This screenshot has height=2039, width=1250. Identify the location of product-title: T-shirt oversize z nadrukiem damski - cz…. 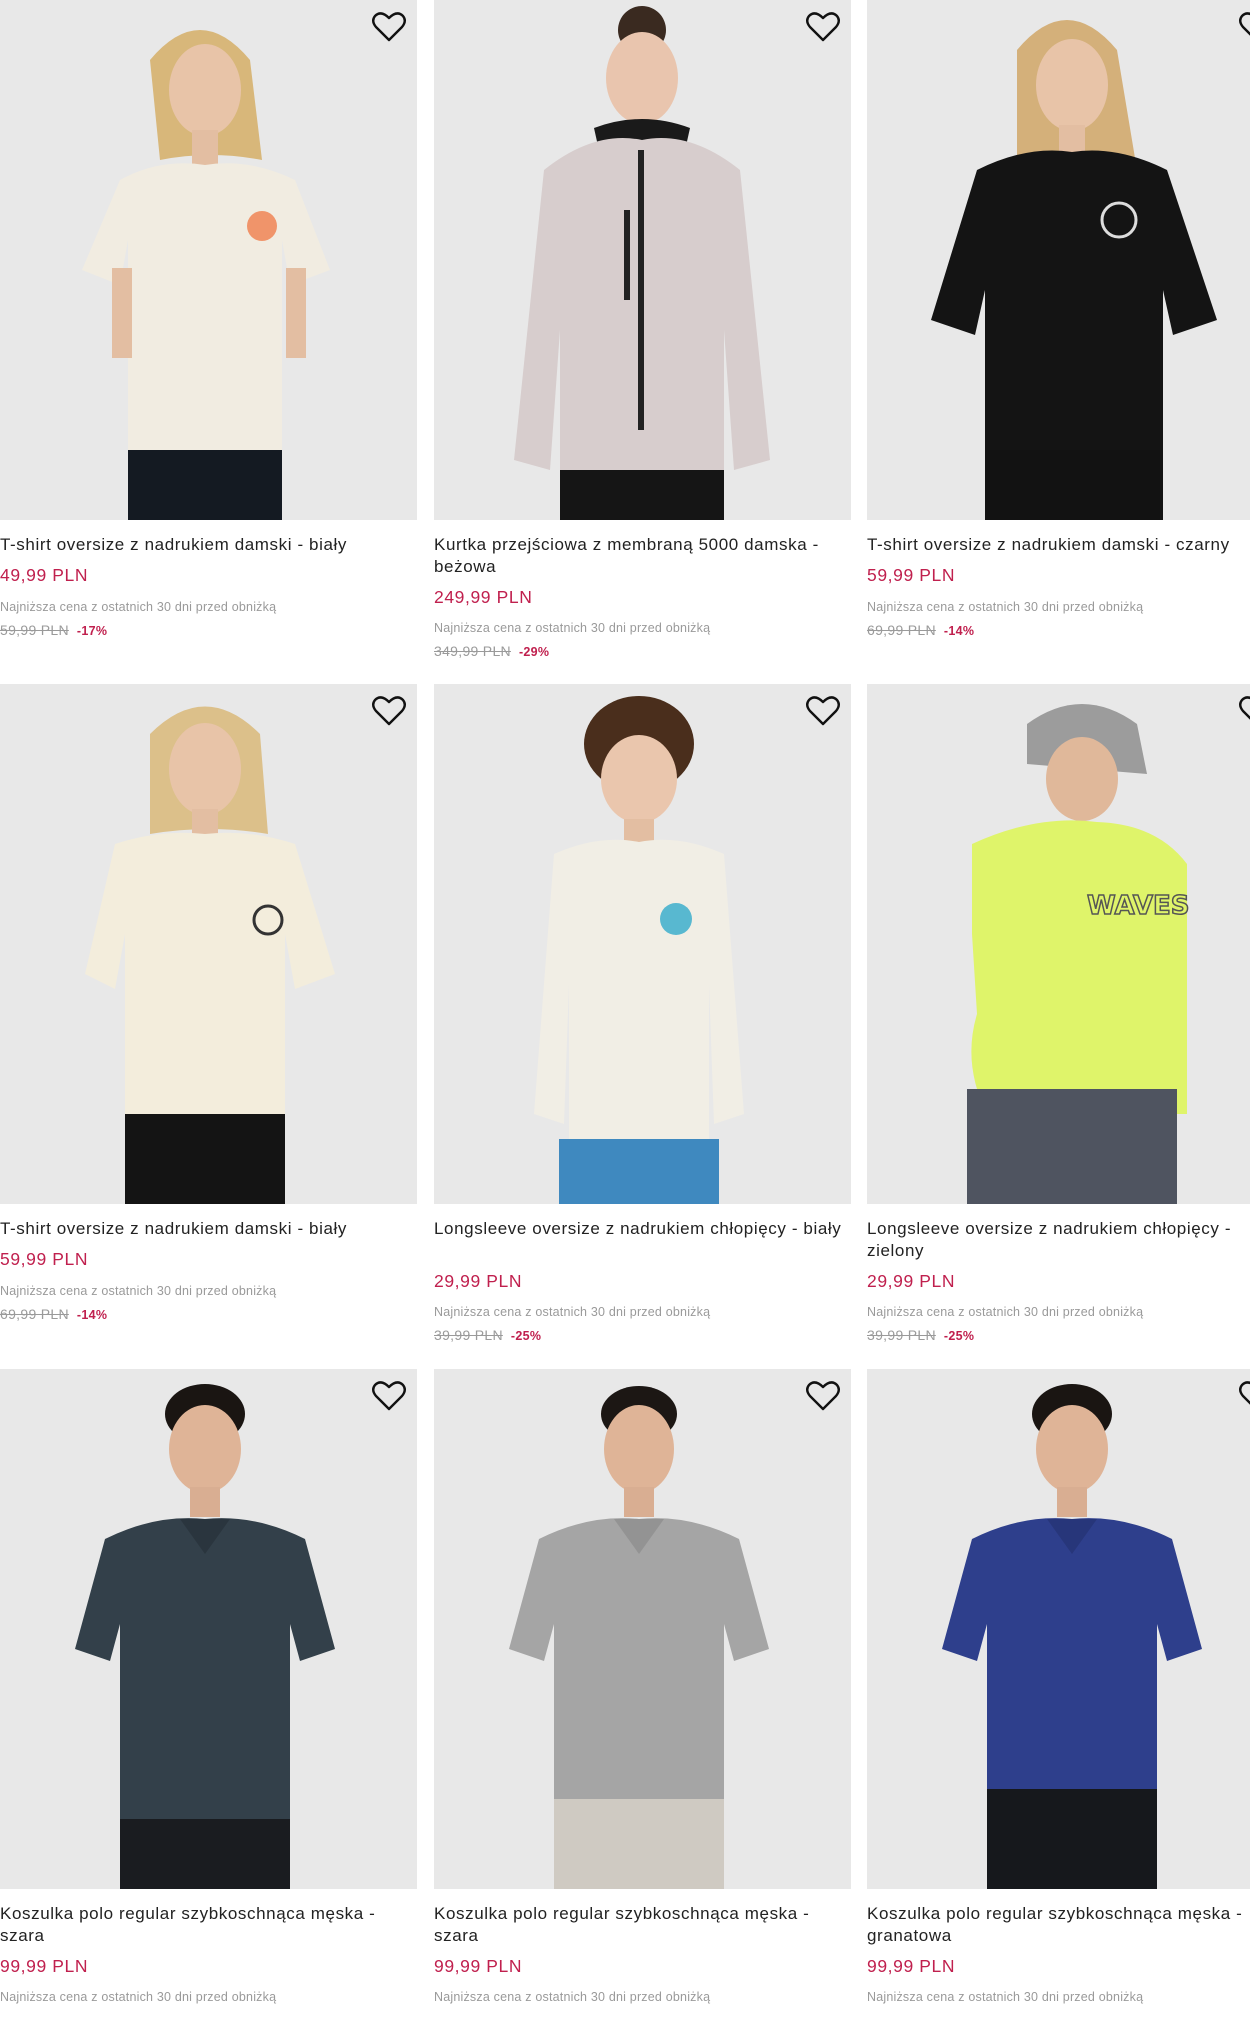
(1058, 545).